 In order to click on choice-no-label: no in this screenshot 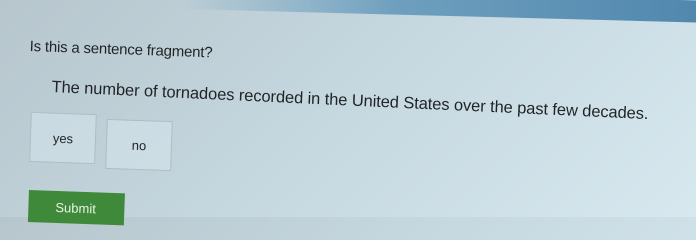, I will do `click(139, 145)`.